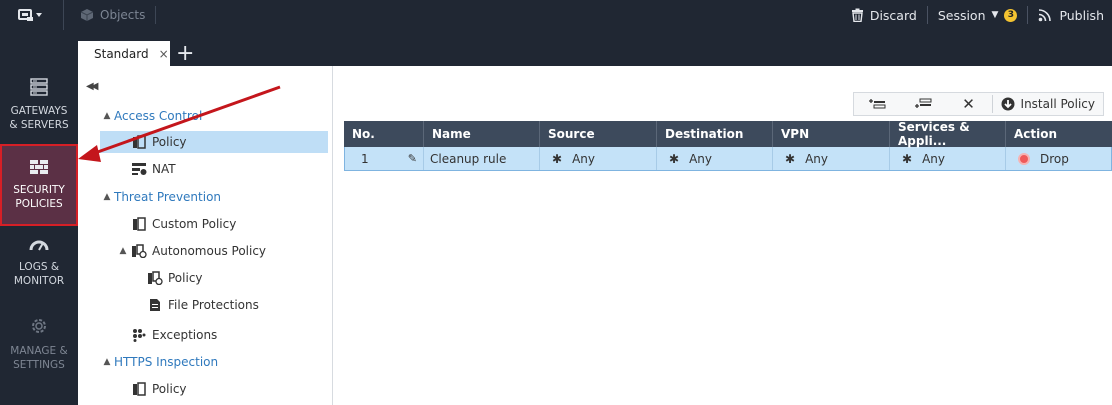 This screenshot has width=1112, height=405. What do you see at coordinates (39, 344) in the screenshot?
I see `rail-item-manage-settings: MANAGE & SETTINGS` at bounding box center [39, 344].